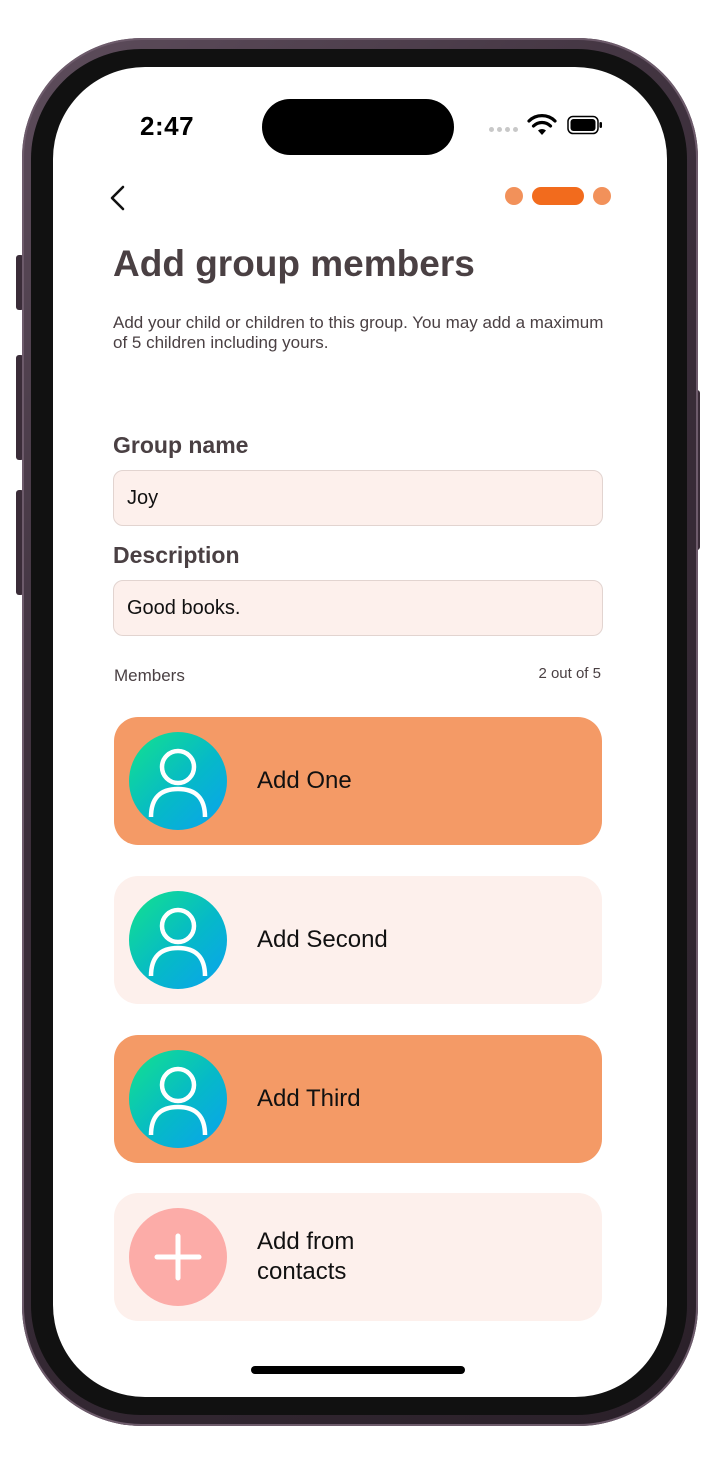 The width and height of the screenshot is (714, 1462). What do you see at coordinates (358, 781) in the screenshot?
I see `add-member-button-one: Add One` at bounding box center [358, 781].